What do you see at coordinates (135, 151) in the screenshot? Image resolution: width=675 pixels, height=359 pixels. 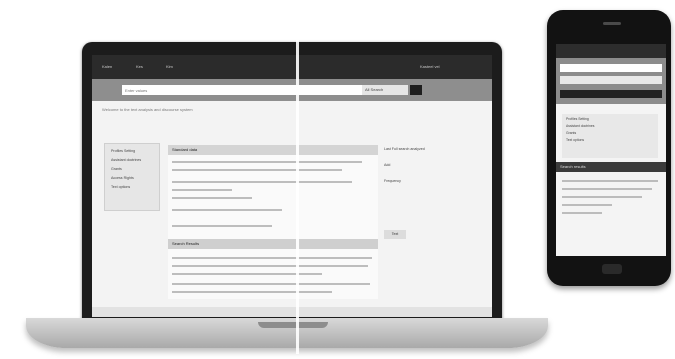 I see `sidebar-item-profiles: Profiles Setting` at bounding box center [135, 151].